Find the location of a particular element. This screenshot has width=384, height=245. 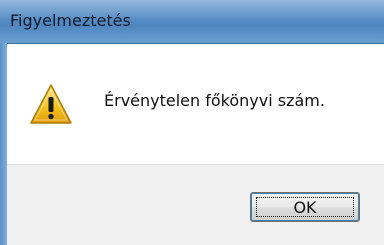

window-title: Figyelmeztetés is located at coordinates (70, 20).